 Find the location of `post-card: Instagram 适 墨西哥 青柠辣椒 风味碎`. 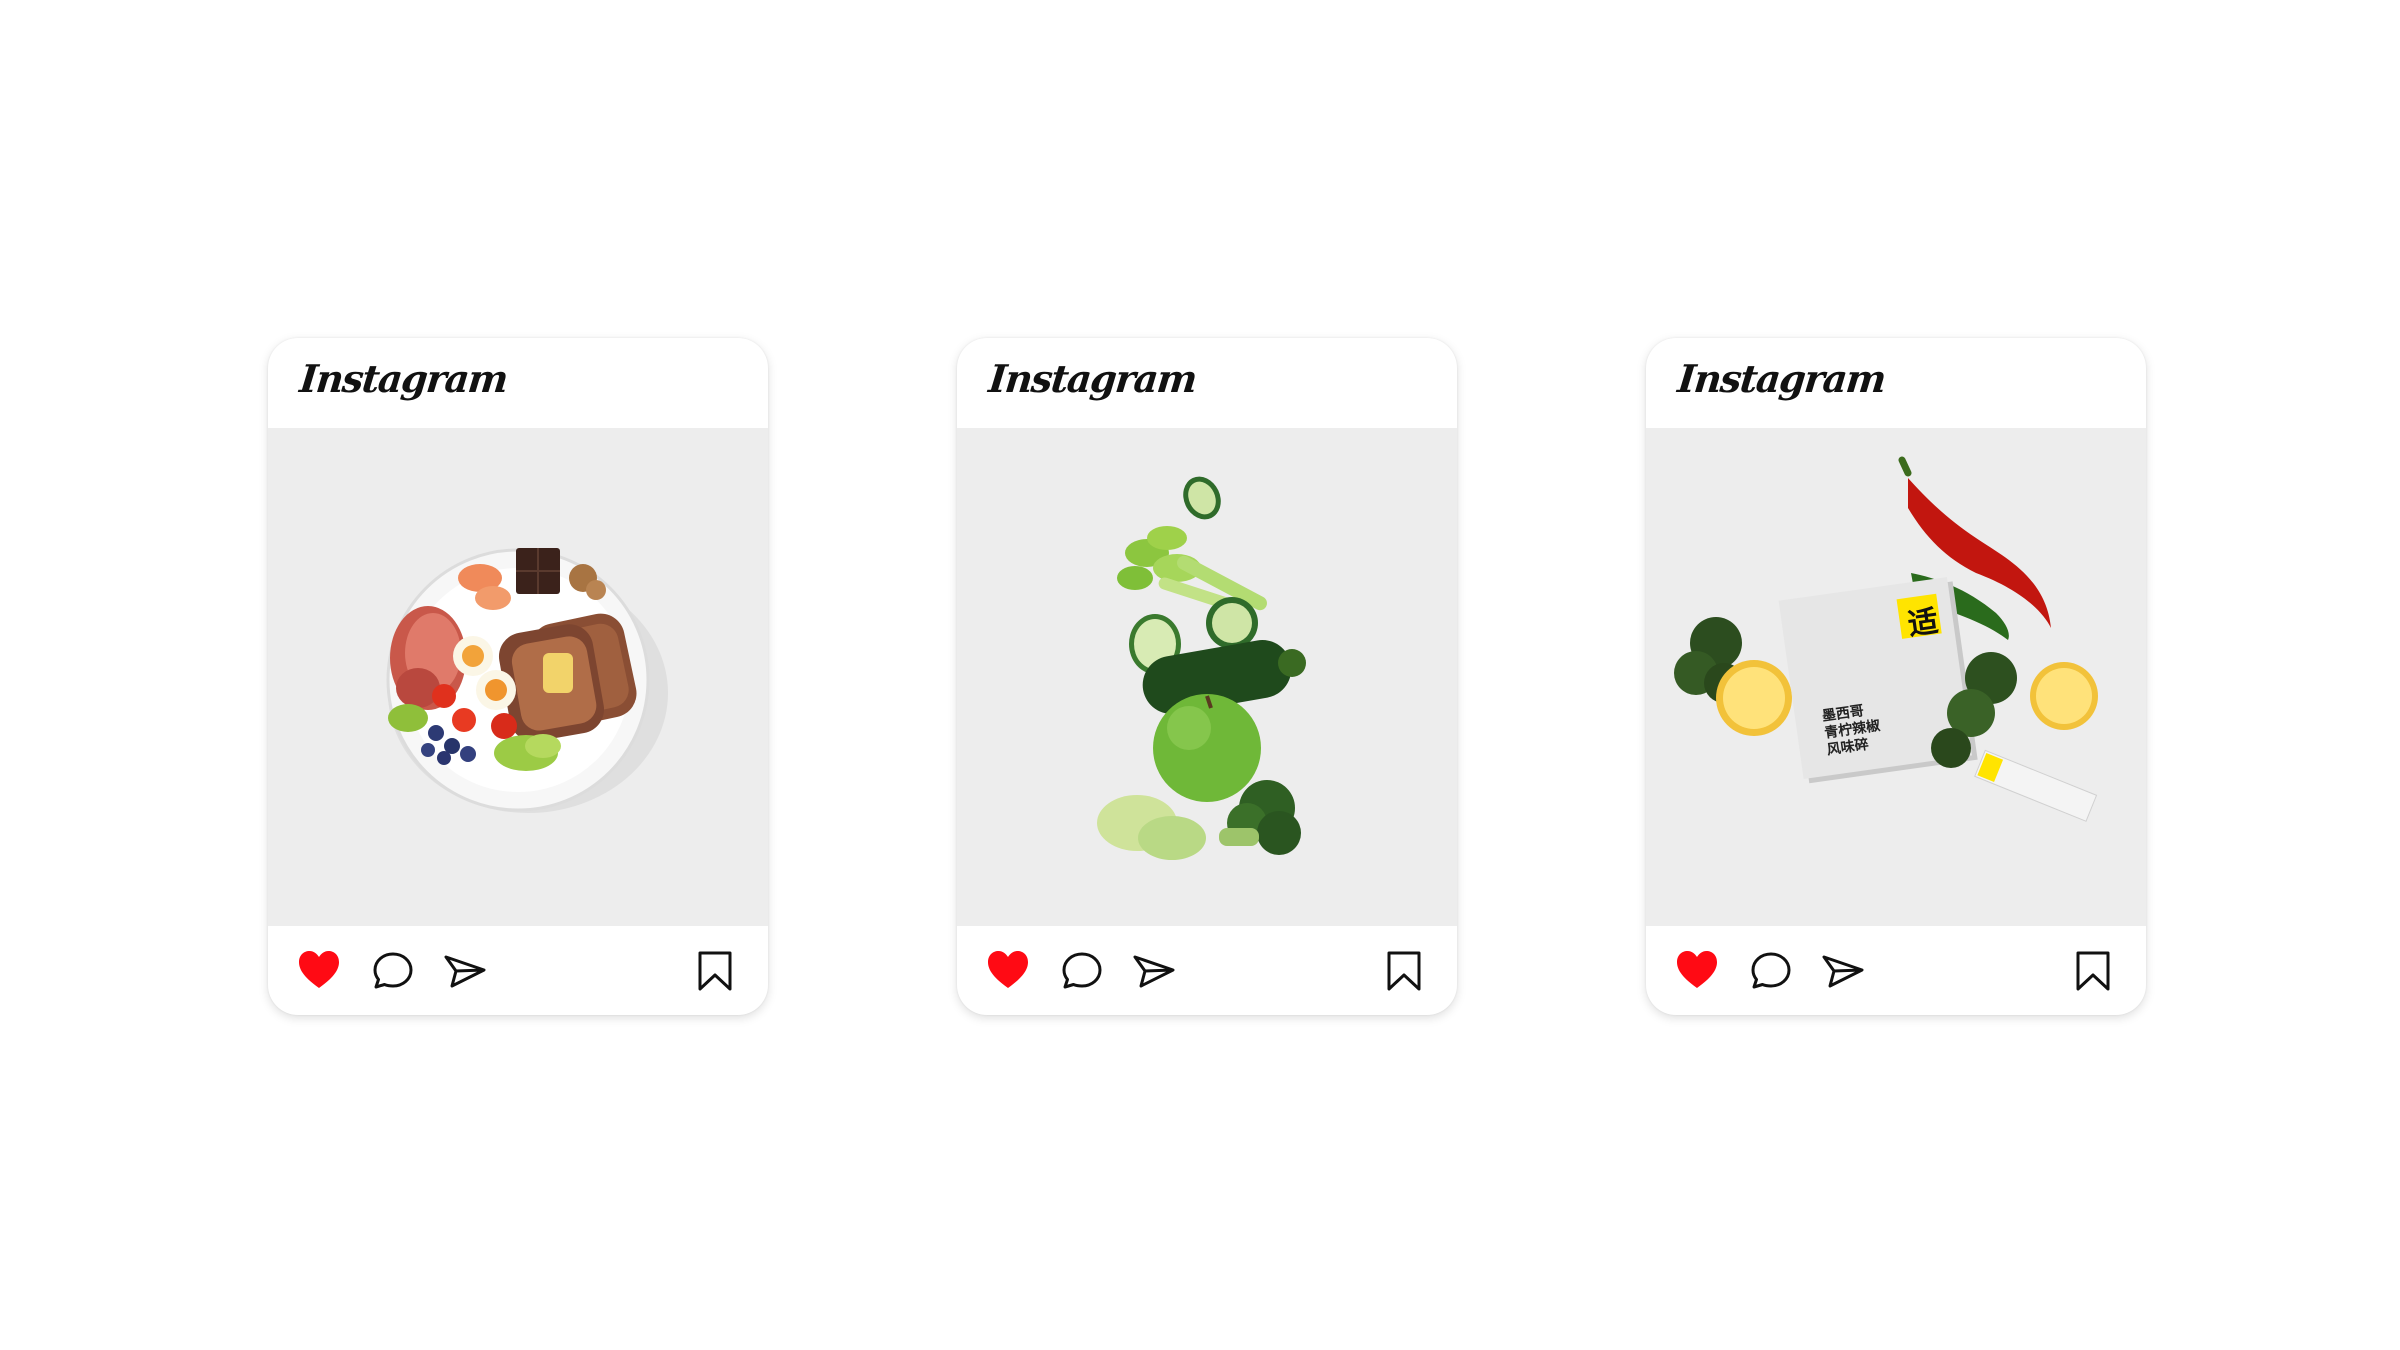

post-card: Instagram 适 墨西哥 青柠辣椒 风味碎 is located at coordinates (1896, 676).